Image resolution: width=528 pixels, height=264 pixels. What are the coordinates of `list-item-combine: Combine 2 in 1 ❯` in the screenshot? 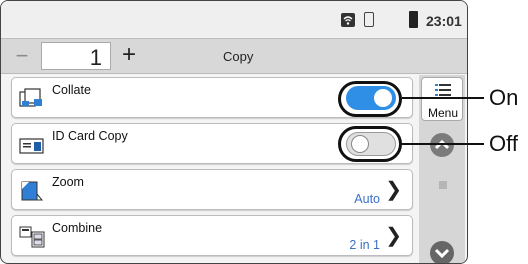 It's located at (212, 235).